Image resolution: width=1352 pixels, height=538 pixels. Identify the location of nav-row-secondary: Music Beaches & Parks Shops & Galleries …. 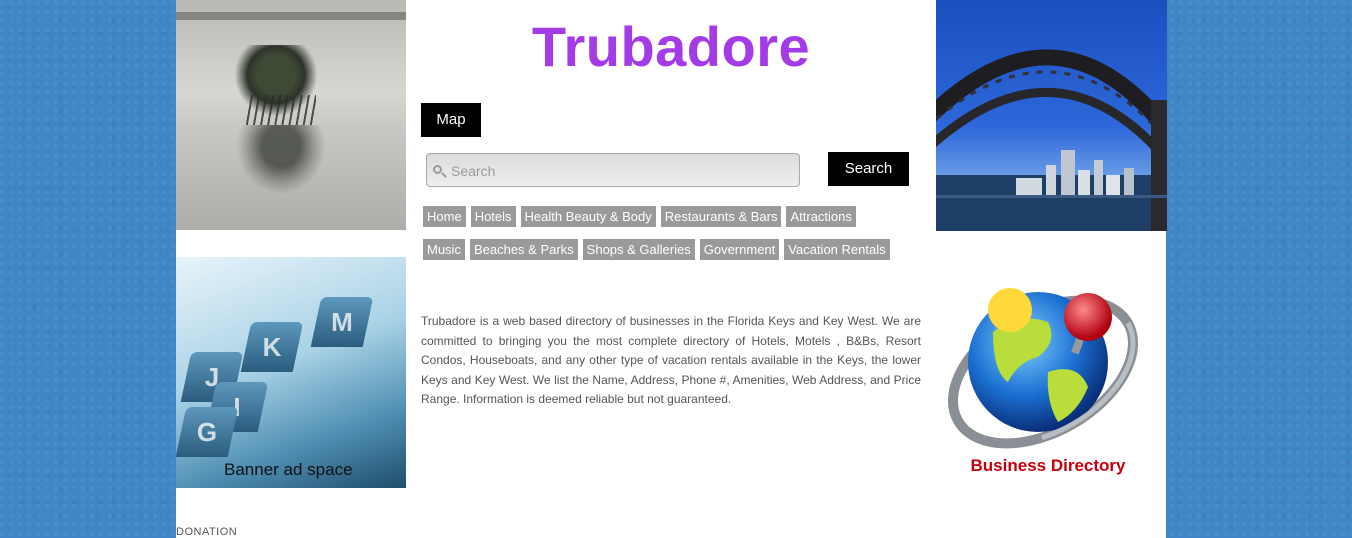
(656, 249).